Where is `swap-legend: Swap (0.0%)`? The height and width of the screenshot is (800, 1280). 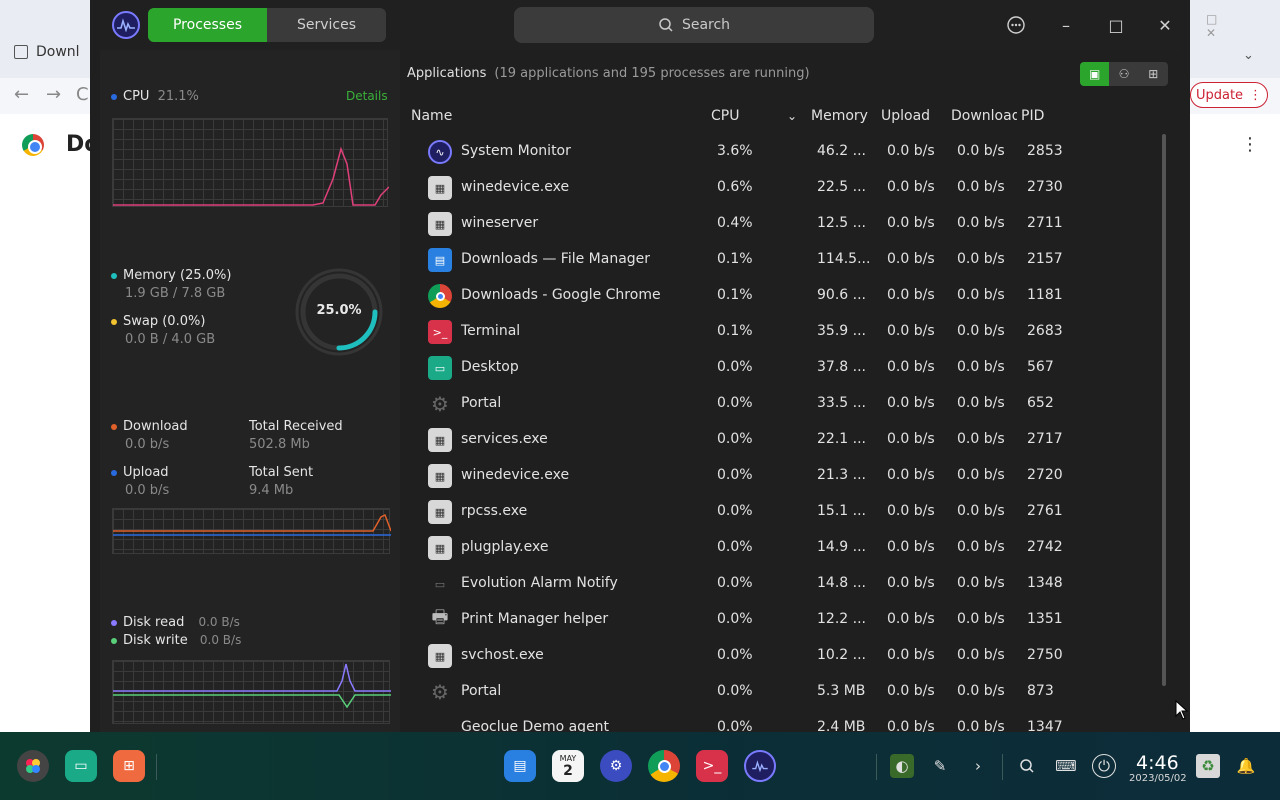
swap-legend: Swap (0.0%) is located at coordinates (158, 321).